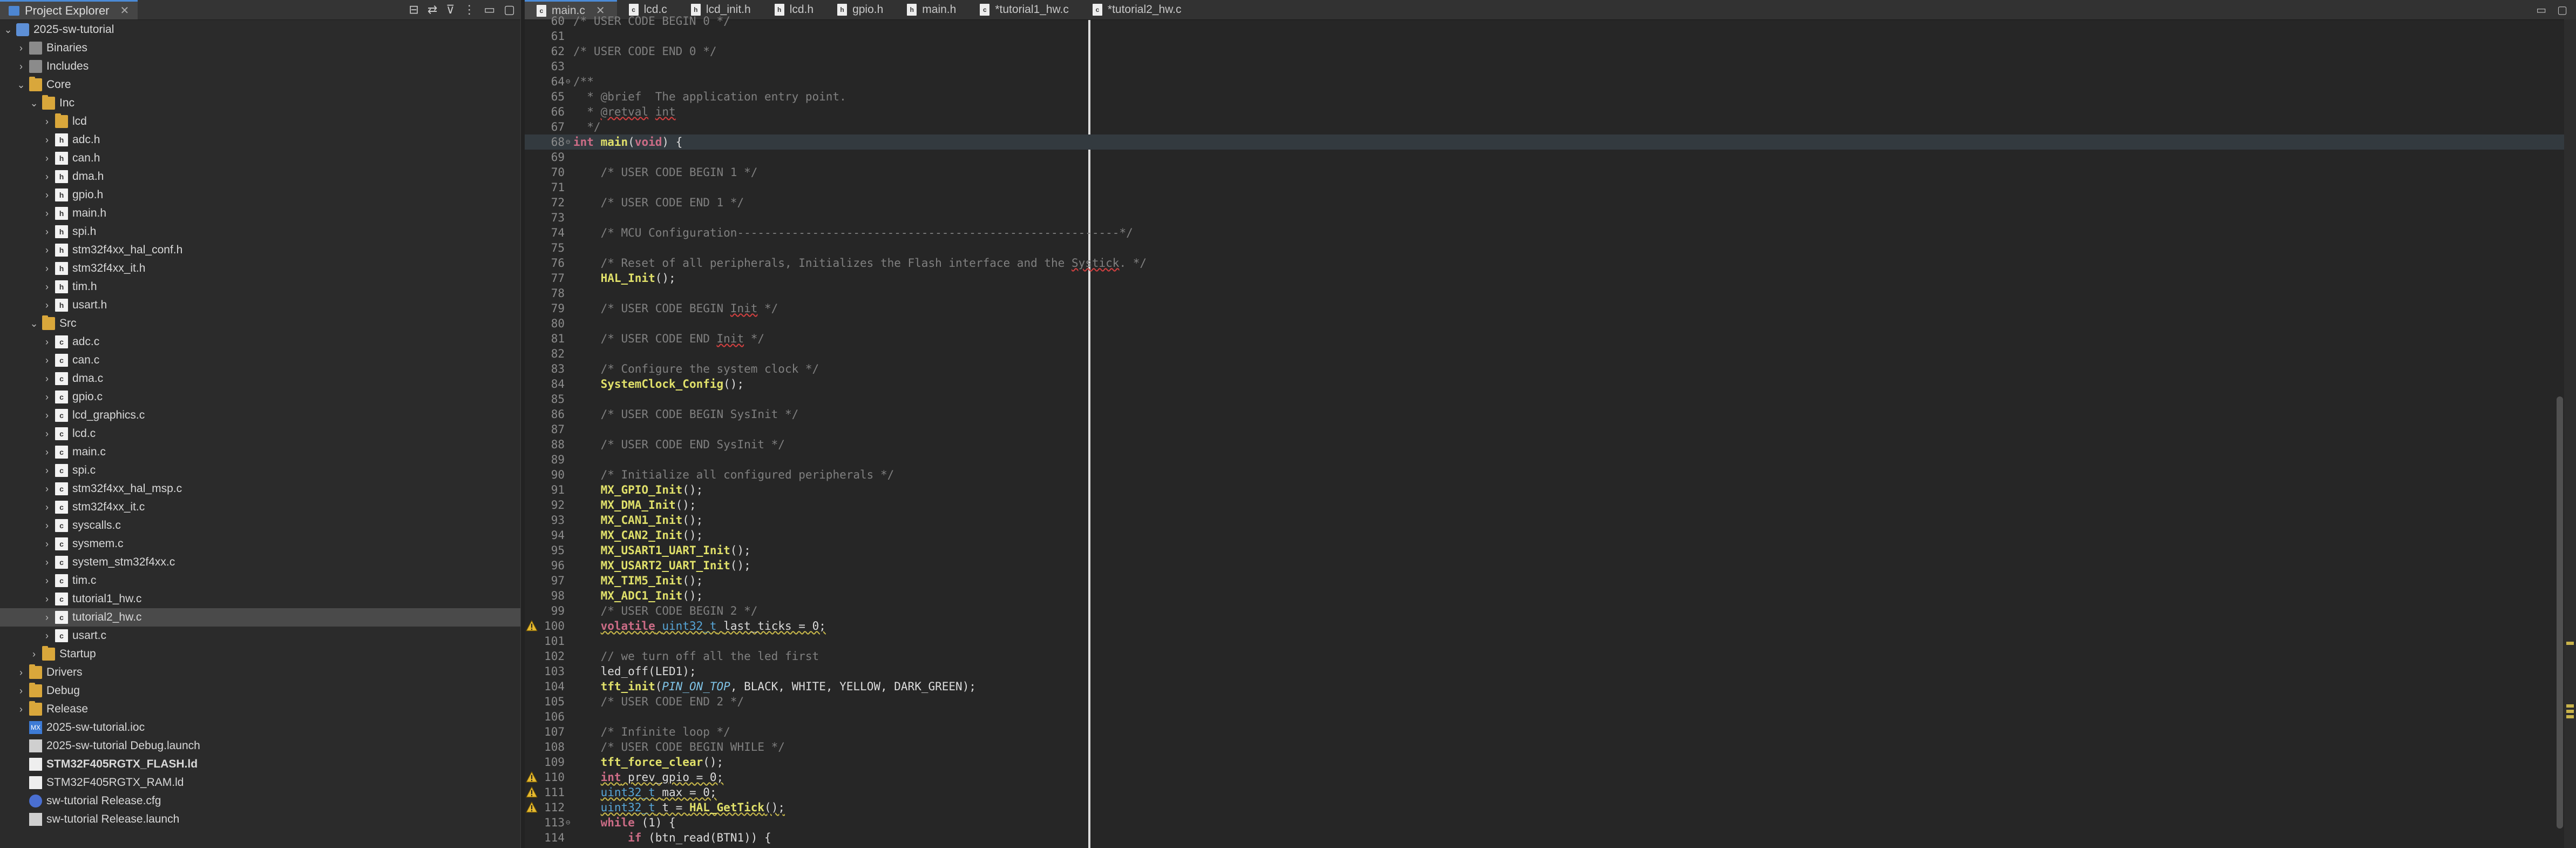  Describe the element at coordinates (1551, 368) in the screenshot. I see `code-line: 83 /* Configure the system clock */` at that location.